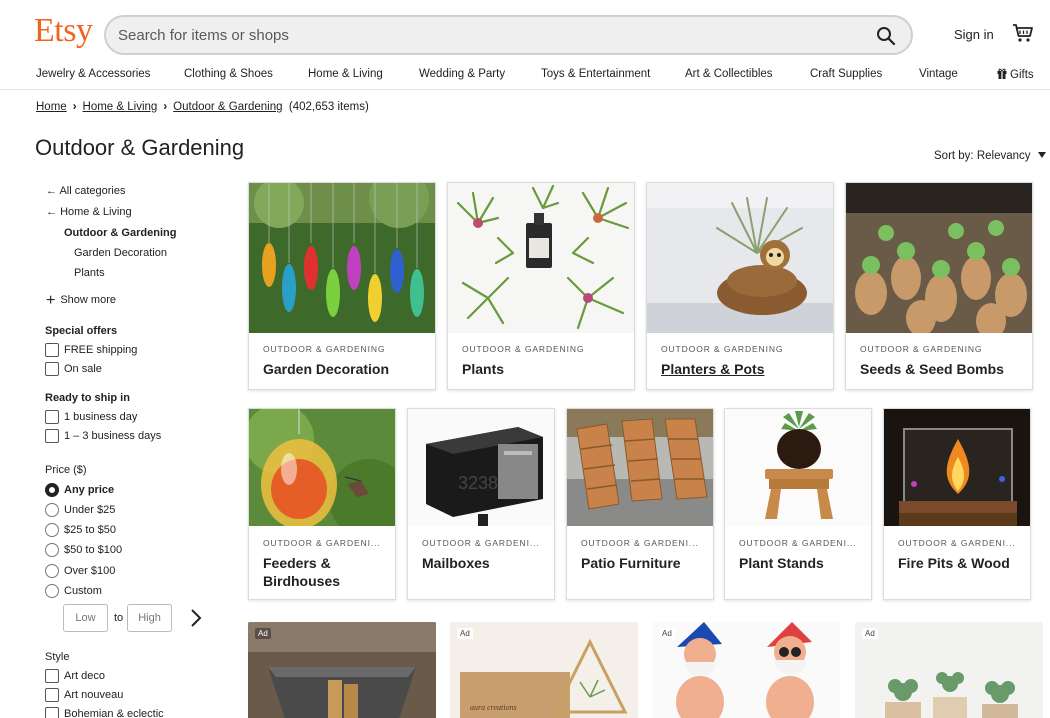 The image size is (1050, 718). I want to click on price-high-input, so click(149, 618).